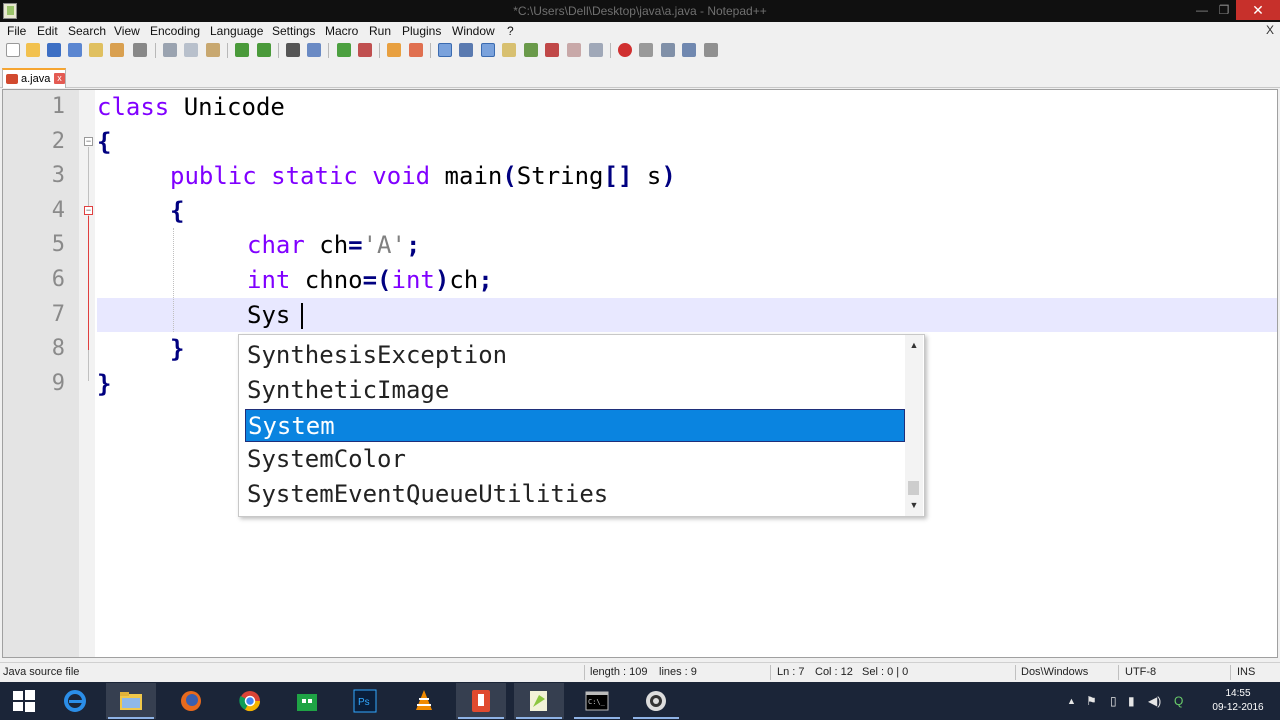 The height and width of the screenshot is (720, 1280). I want to click on taskbar-chrome, so click(250, 701).